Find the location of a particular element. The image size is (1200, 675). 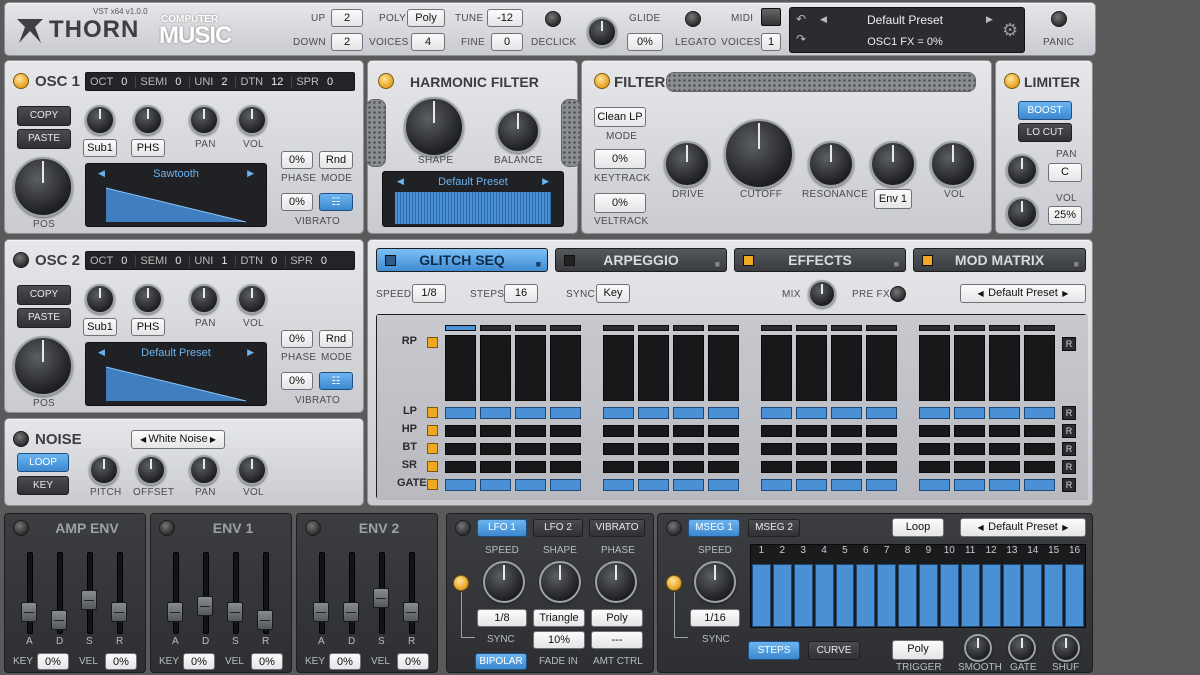

osc2-phs-knob is located at coordinates (148, 299).